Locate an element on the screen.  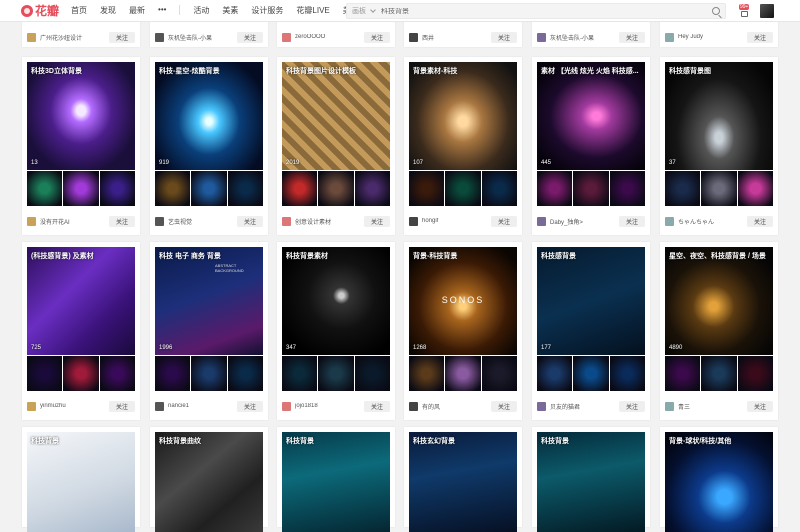
board-card: 科技背景图片设计模板 2019 创意设计素材 关注 is located at coordinates (336, 146).